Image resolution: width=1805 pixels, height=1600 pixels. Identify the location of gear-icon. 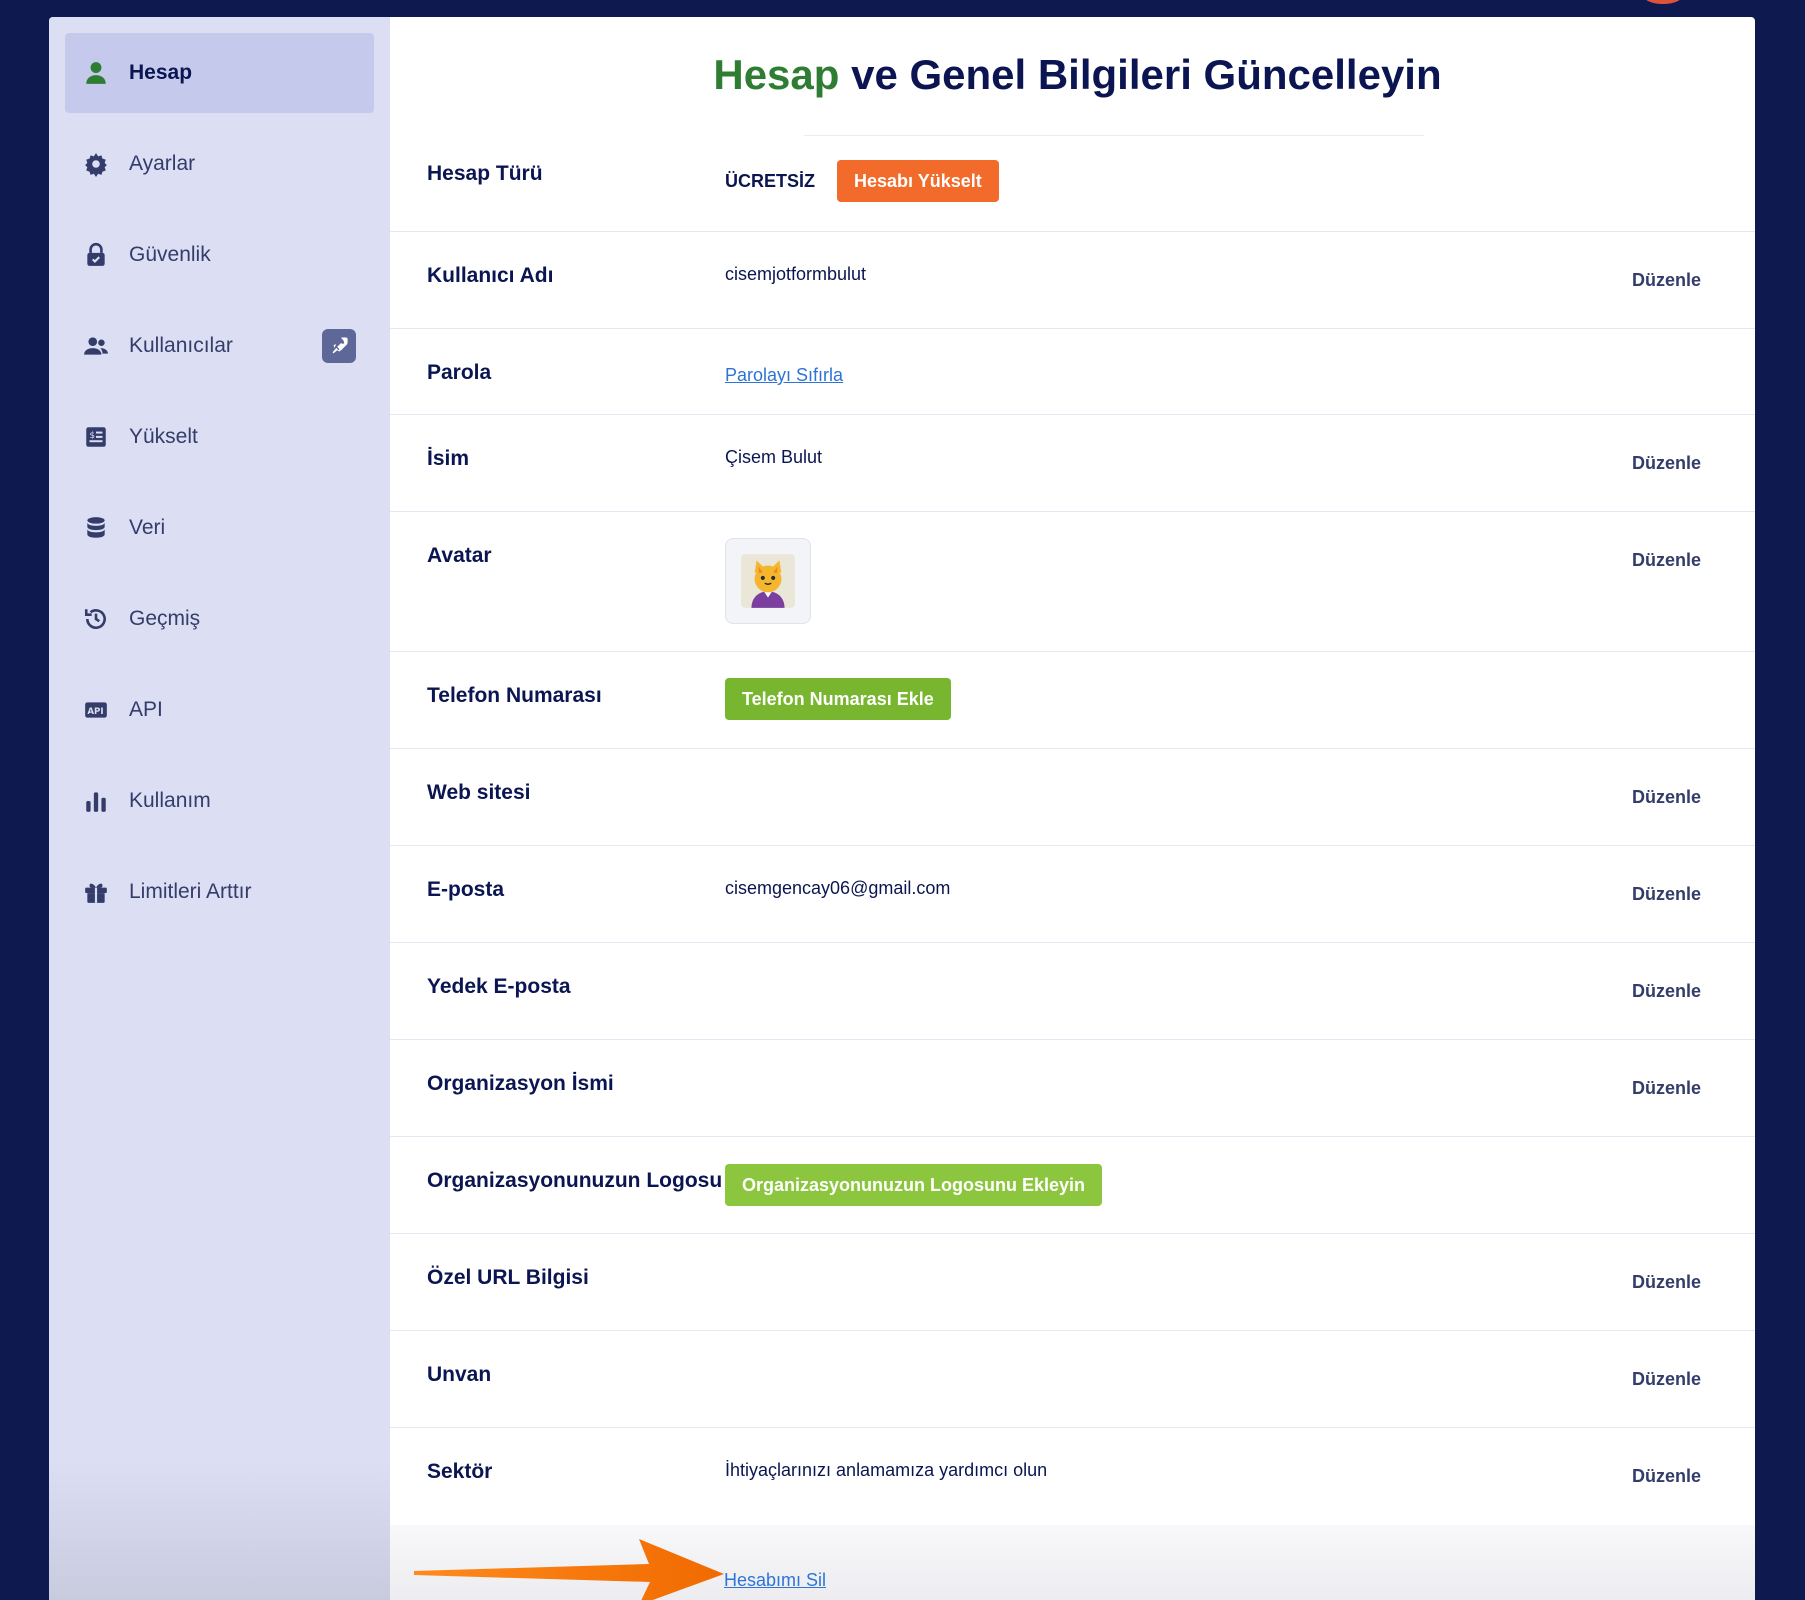
(96, 164).